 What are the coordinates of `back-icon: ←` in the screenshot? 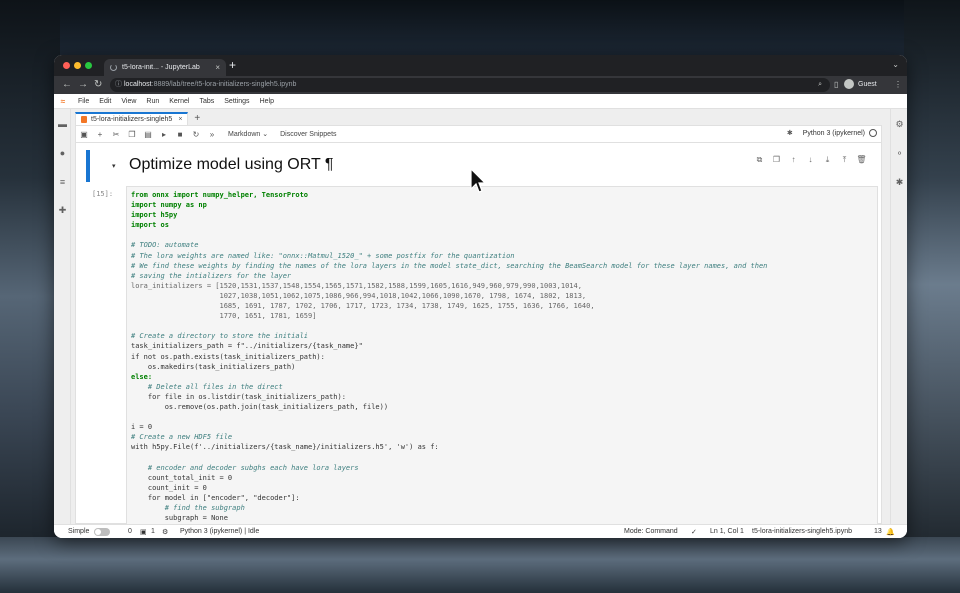 It's located at (67, 85).